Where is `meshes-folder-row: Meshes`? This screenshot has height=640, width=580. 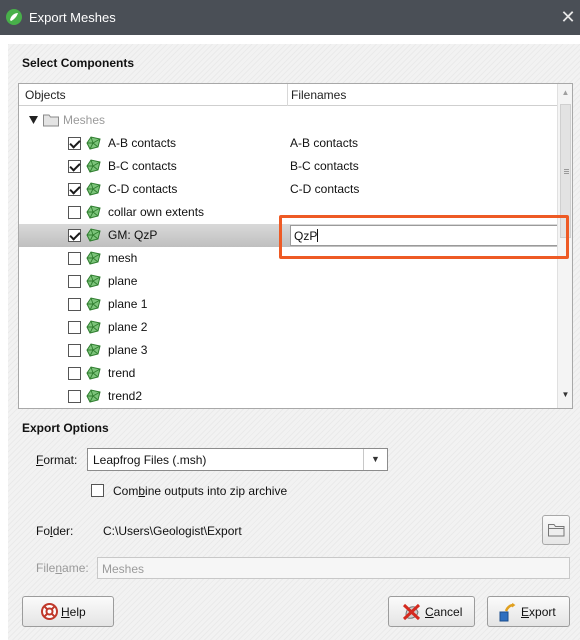
meshes-folder-row: Meshes is located at coordinates (288, 120).